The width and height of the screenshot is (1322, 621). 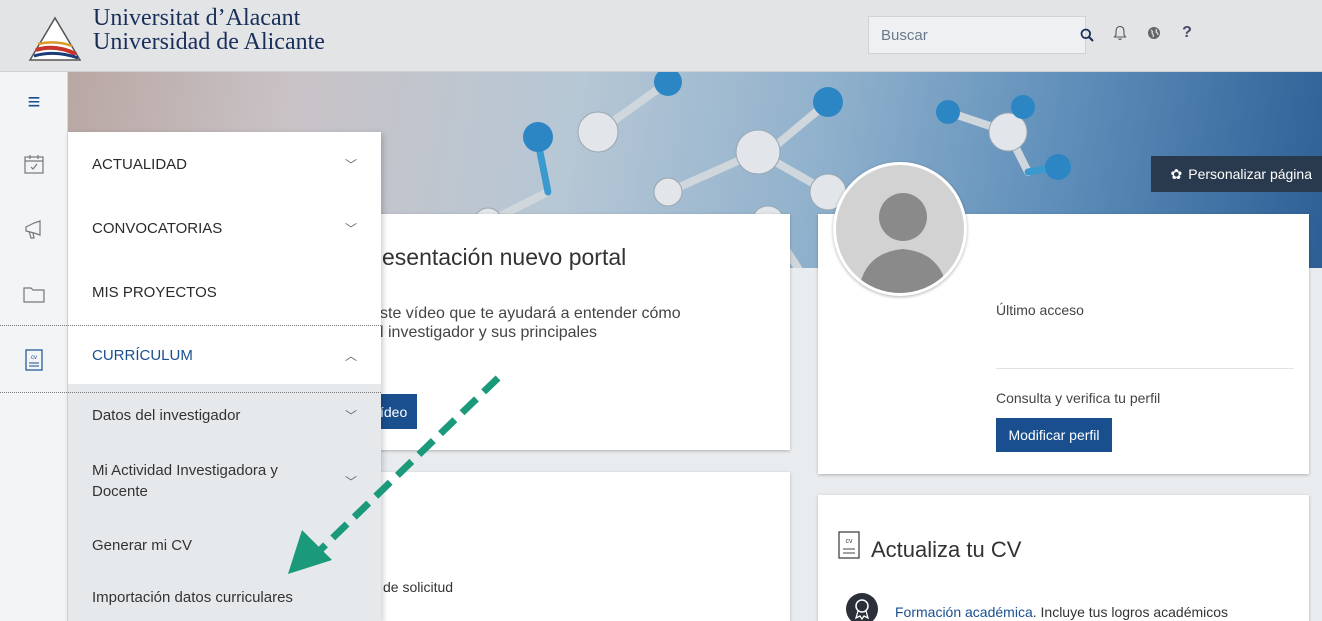 I want to click on menu-item-label: MIS PROYECTOS, so click(x=154, y=292).